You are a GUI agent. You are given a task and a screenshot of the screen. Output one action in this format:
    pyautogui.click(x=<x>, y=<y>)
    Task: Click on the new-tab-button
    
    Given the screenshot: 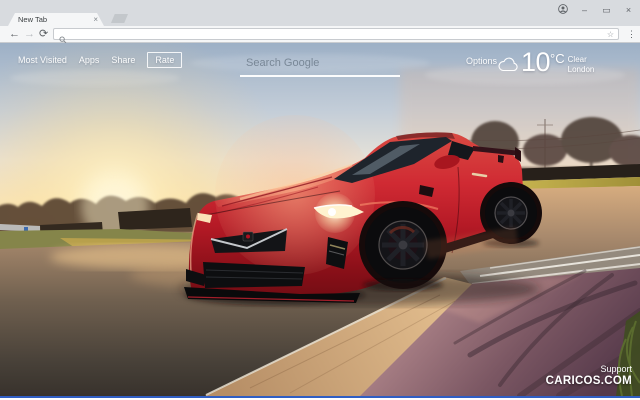 What is the action you would take?
    pyautogui.click(x=119, y=18)
    